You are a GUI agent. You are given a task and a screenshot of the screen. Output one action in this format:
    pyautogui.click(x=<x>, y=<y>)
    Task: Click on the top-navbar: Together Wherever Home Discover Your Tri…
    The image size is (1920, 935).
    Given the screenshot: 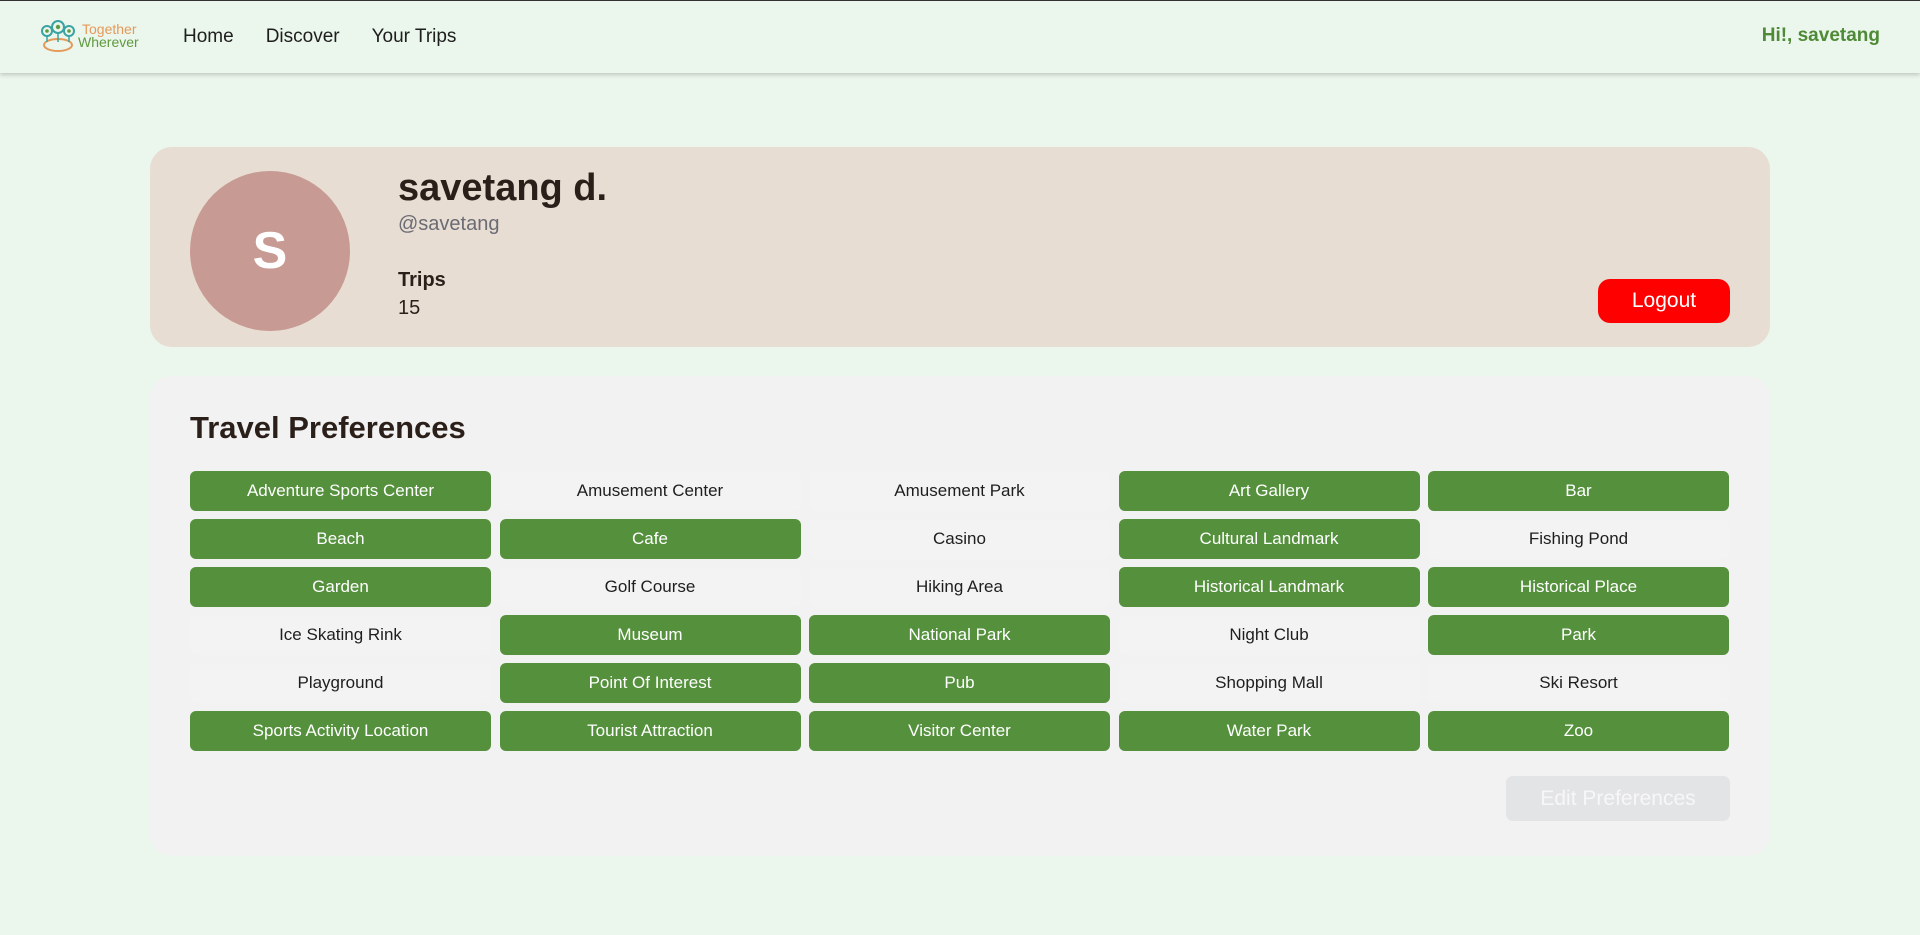 What is the action you would take?
    pyautogui.click(x=960, y=37)
    